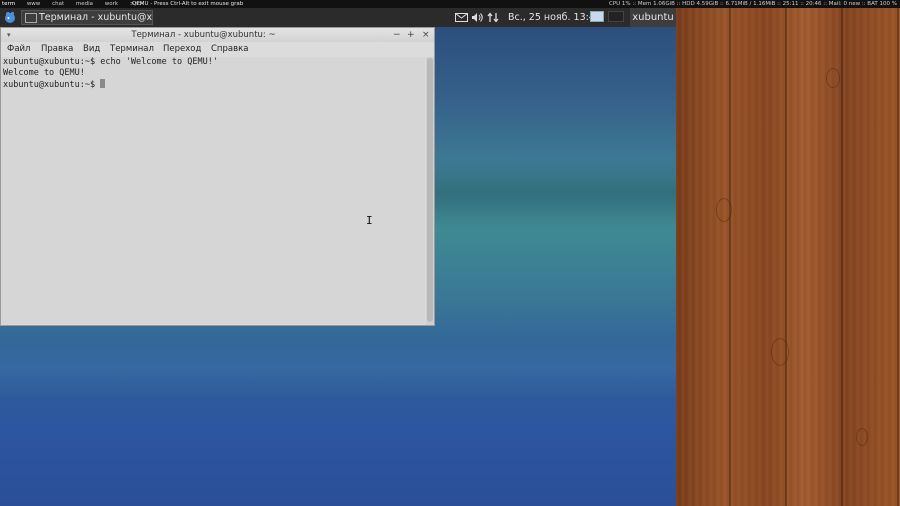  Describe the element at coordinates (426, 35) in the screenshot. I see `close-button: ×` at that location.